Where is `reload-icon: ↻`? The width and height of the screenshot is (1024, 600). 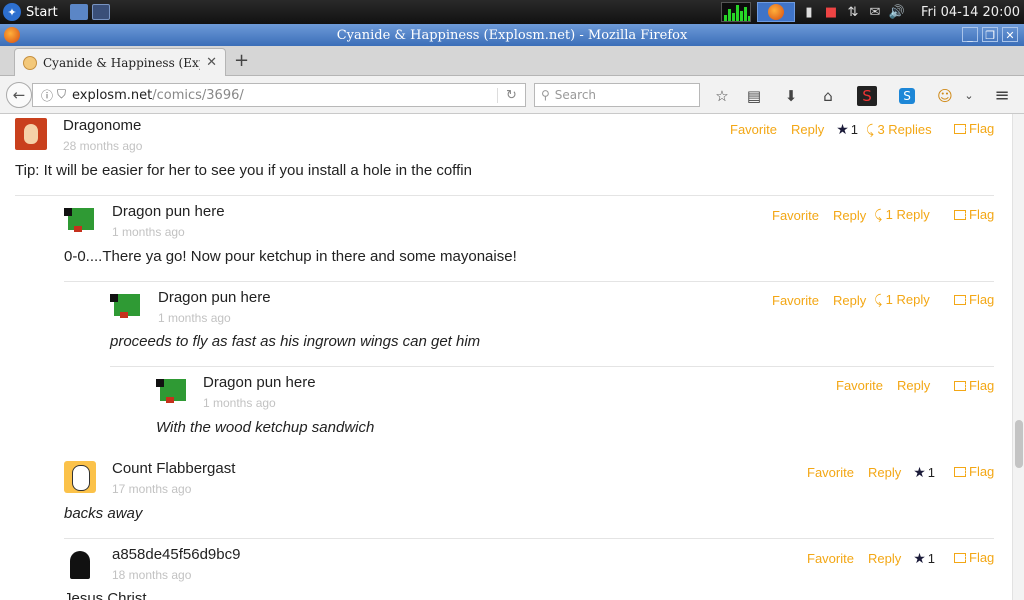
reload-icon: ↻ is located at coordinates (511, 95).